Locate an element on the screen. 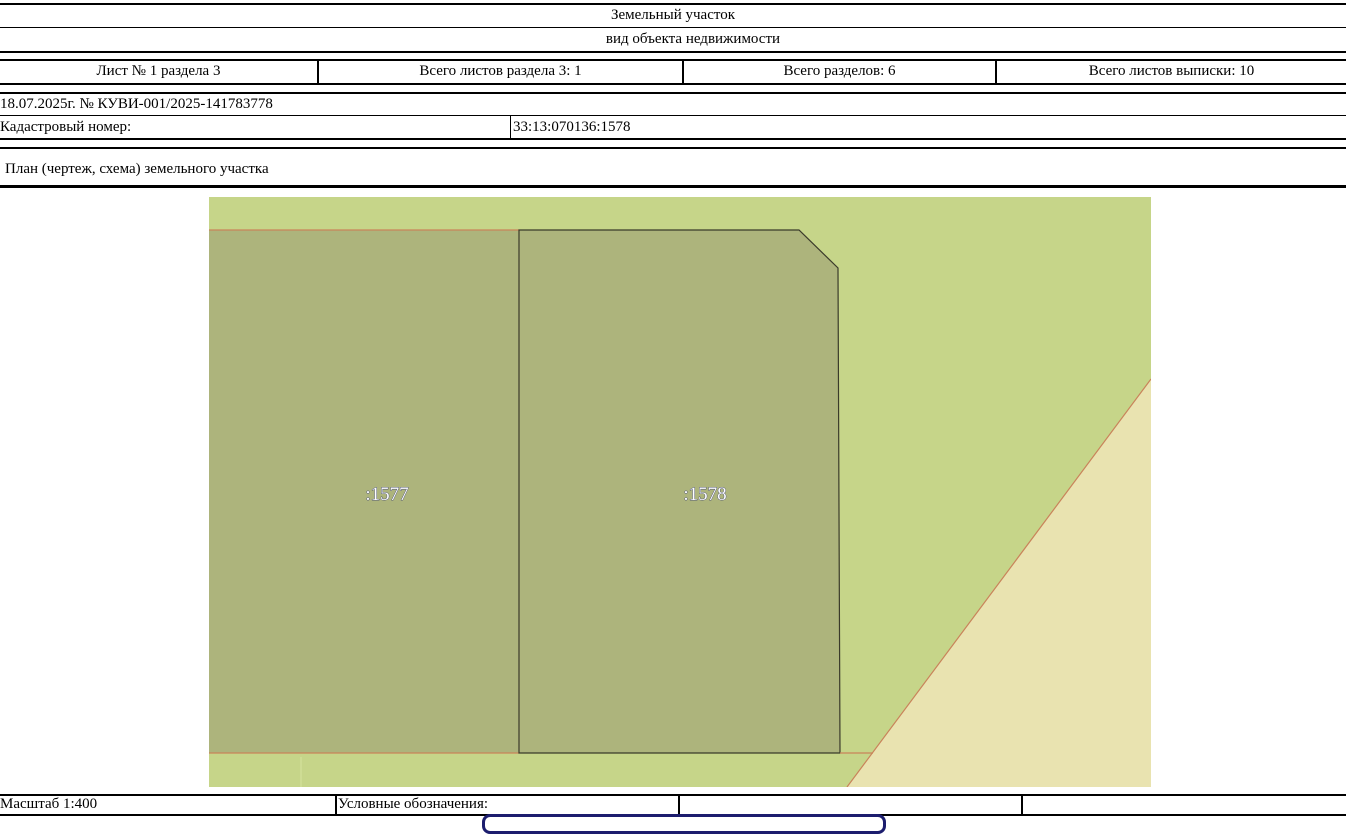  scale-label: Масштаб 1:400 is located at coordinates (49, 804).